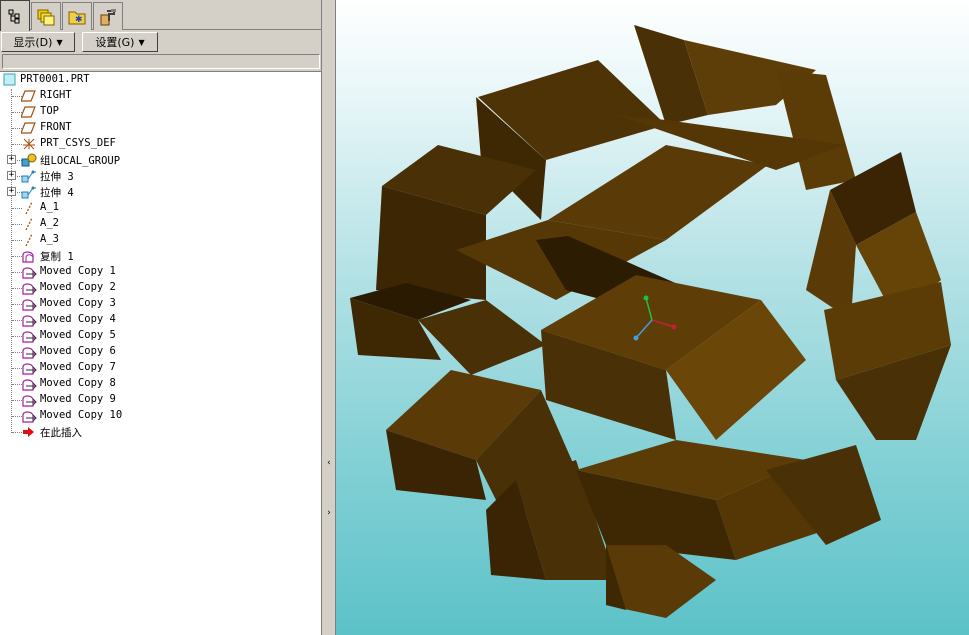 The image size is (969, 635). Describe the element at coordinates (100, 192) in the screenshot. I see `tree-item: + 拉伸 4` at that location.